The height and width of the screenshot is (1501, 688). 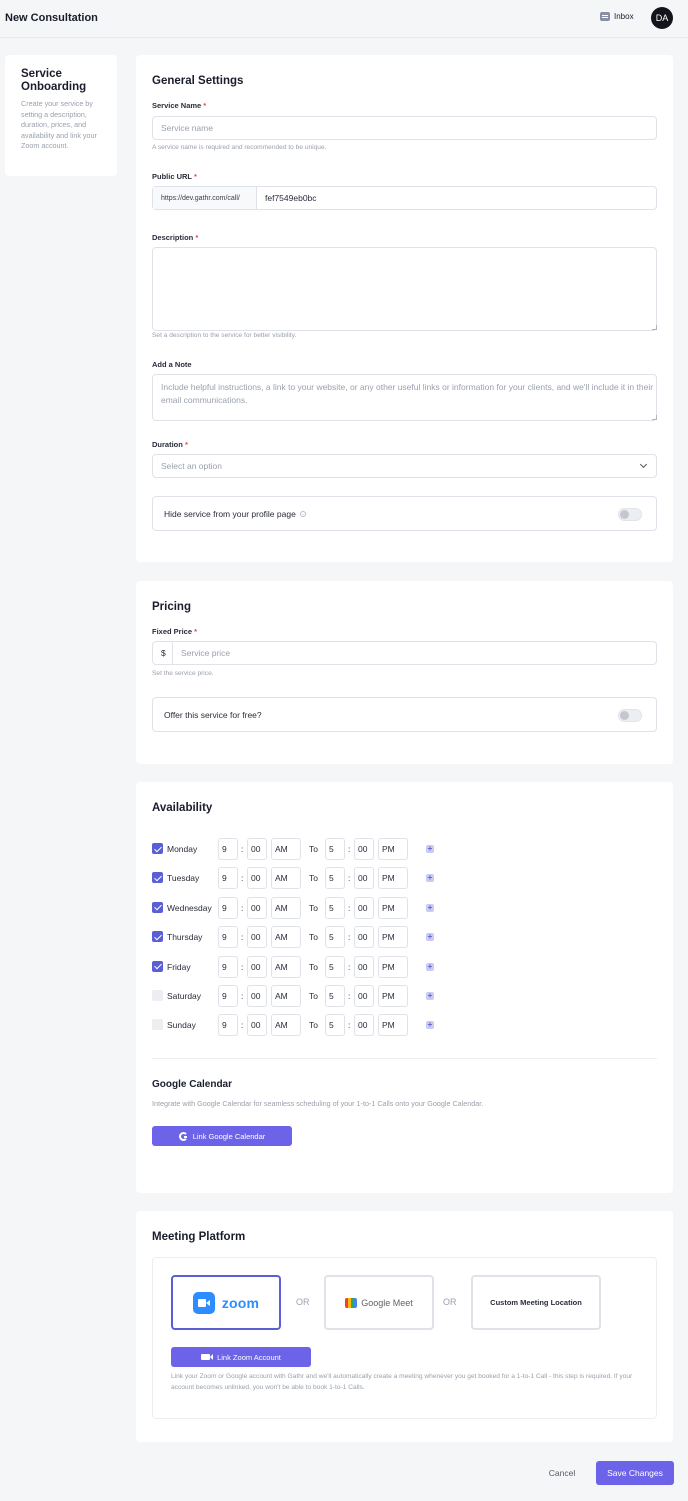 What do you see at coordinates (404, 653) in the screenshot?
I see `price-field: $ Service price` at bounding box center [404, 653].